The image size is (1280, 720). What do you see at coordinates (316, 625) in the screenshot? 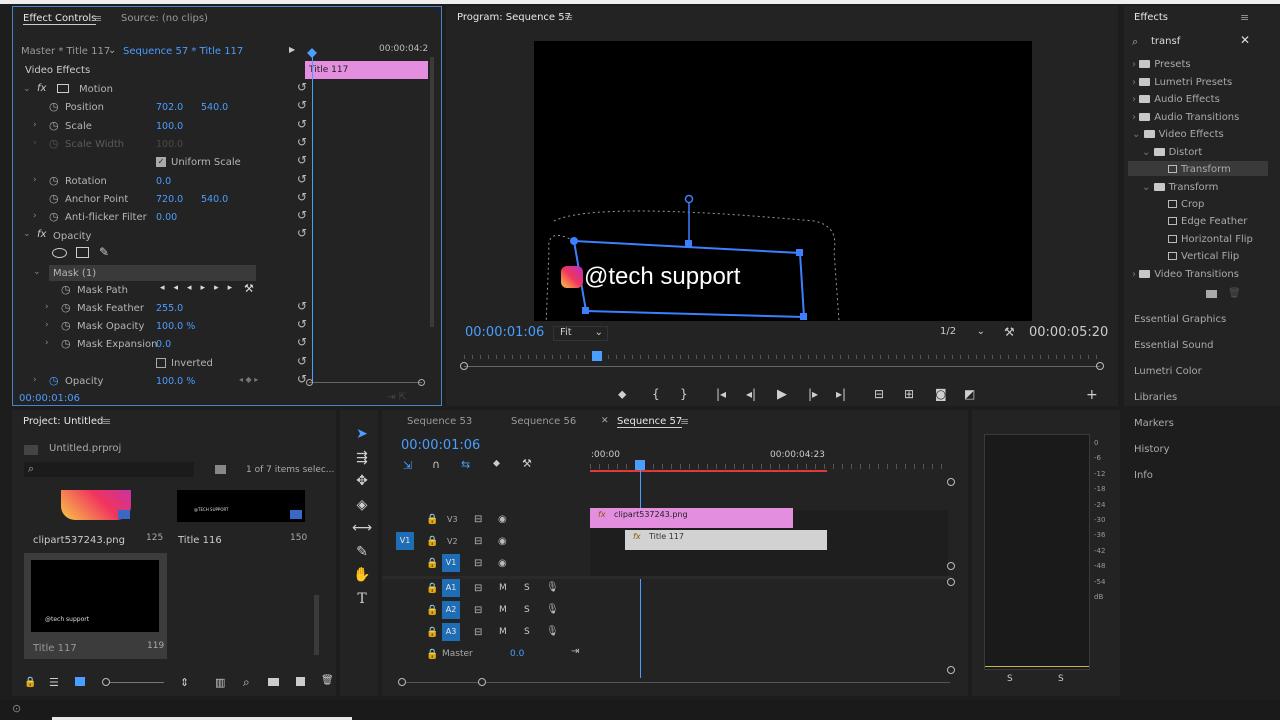
I see `project-scrollbar` at bounding box center [316, 625].